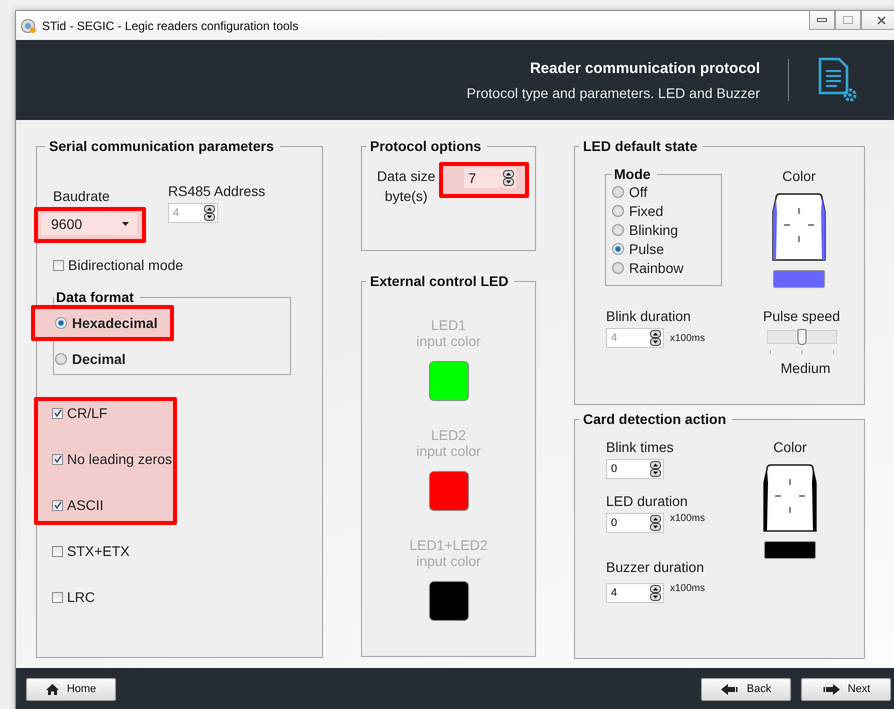 This screenshot has width=894, height=709. What do you see at coordinates (613, 92) in the screenshot?
I see `header-subtitle: Protocol type and parameters. LED and Buzzer` at bounding box center [613, 92].